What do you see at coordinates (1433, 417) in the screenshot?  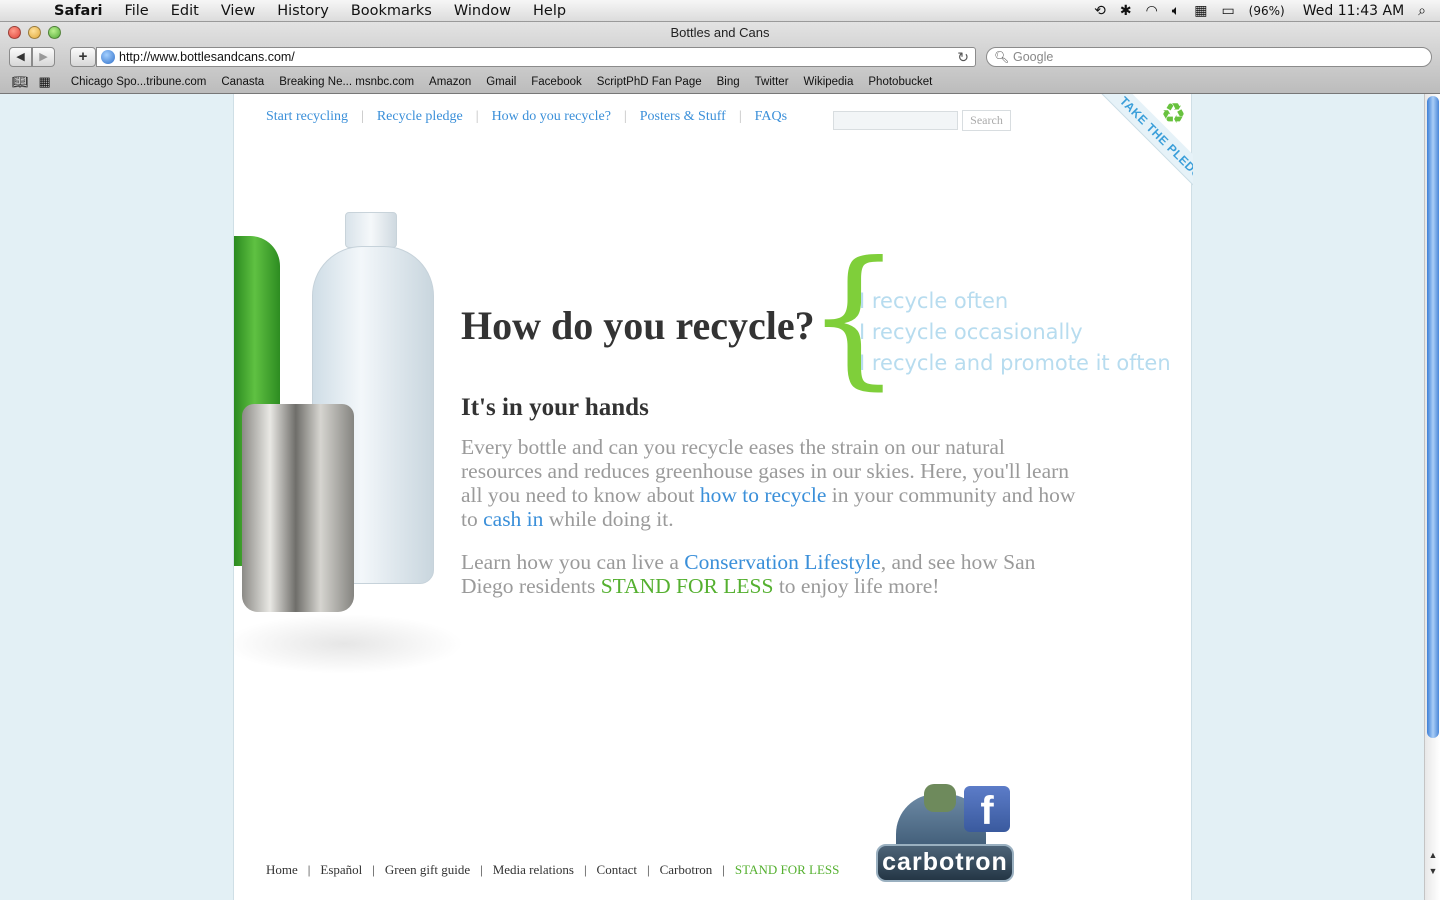 I see `scroll-thumb` at bounding box center [1433, 417].